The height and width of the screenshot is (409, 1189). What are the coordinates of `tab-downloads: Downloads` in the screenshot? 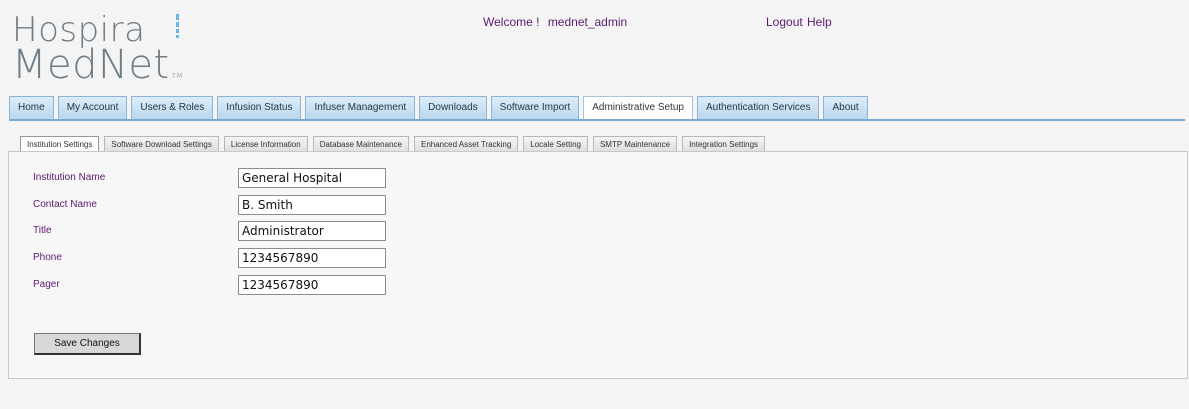 It's located at (453, 107).